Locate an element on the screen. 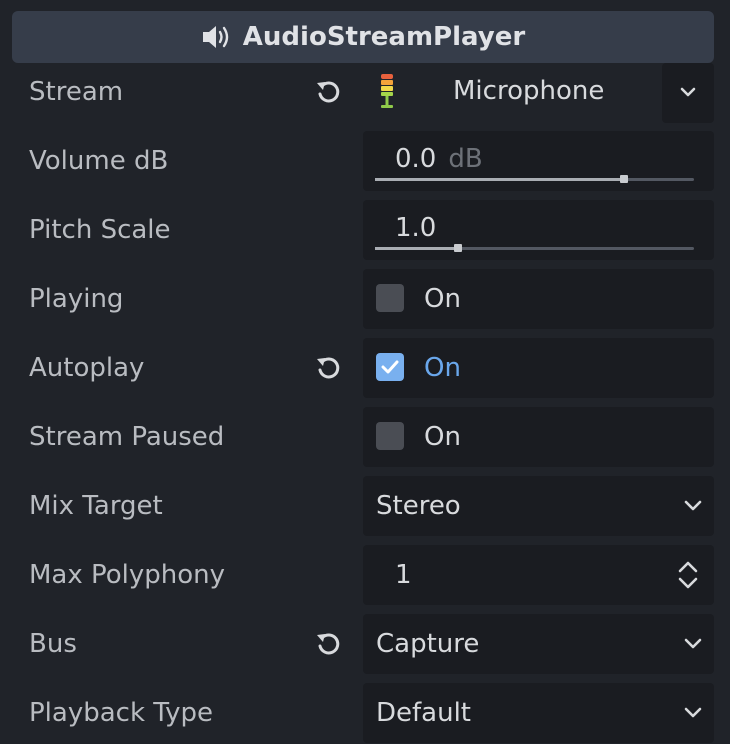 Image resolution: width=730 pixels, height=744 pixels. mix-target-dropdown: Stereo is located at coordinates (538, 506).